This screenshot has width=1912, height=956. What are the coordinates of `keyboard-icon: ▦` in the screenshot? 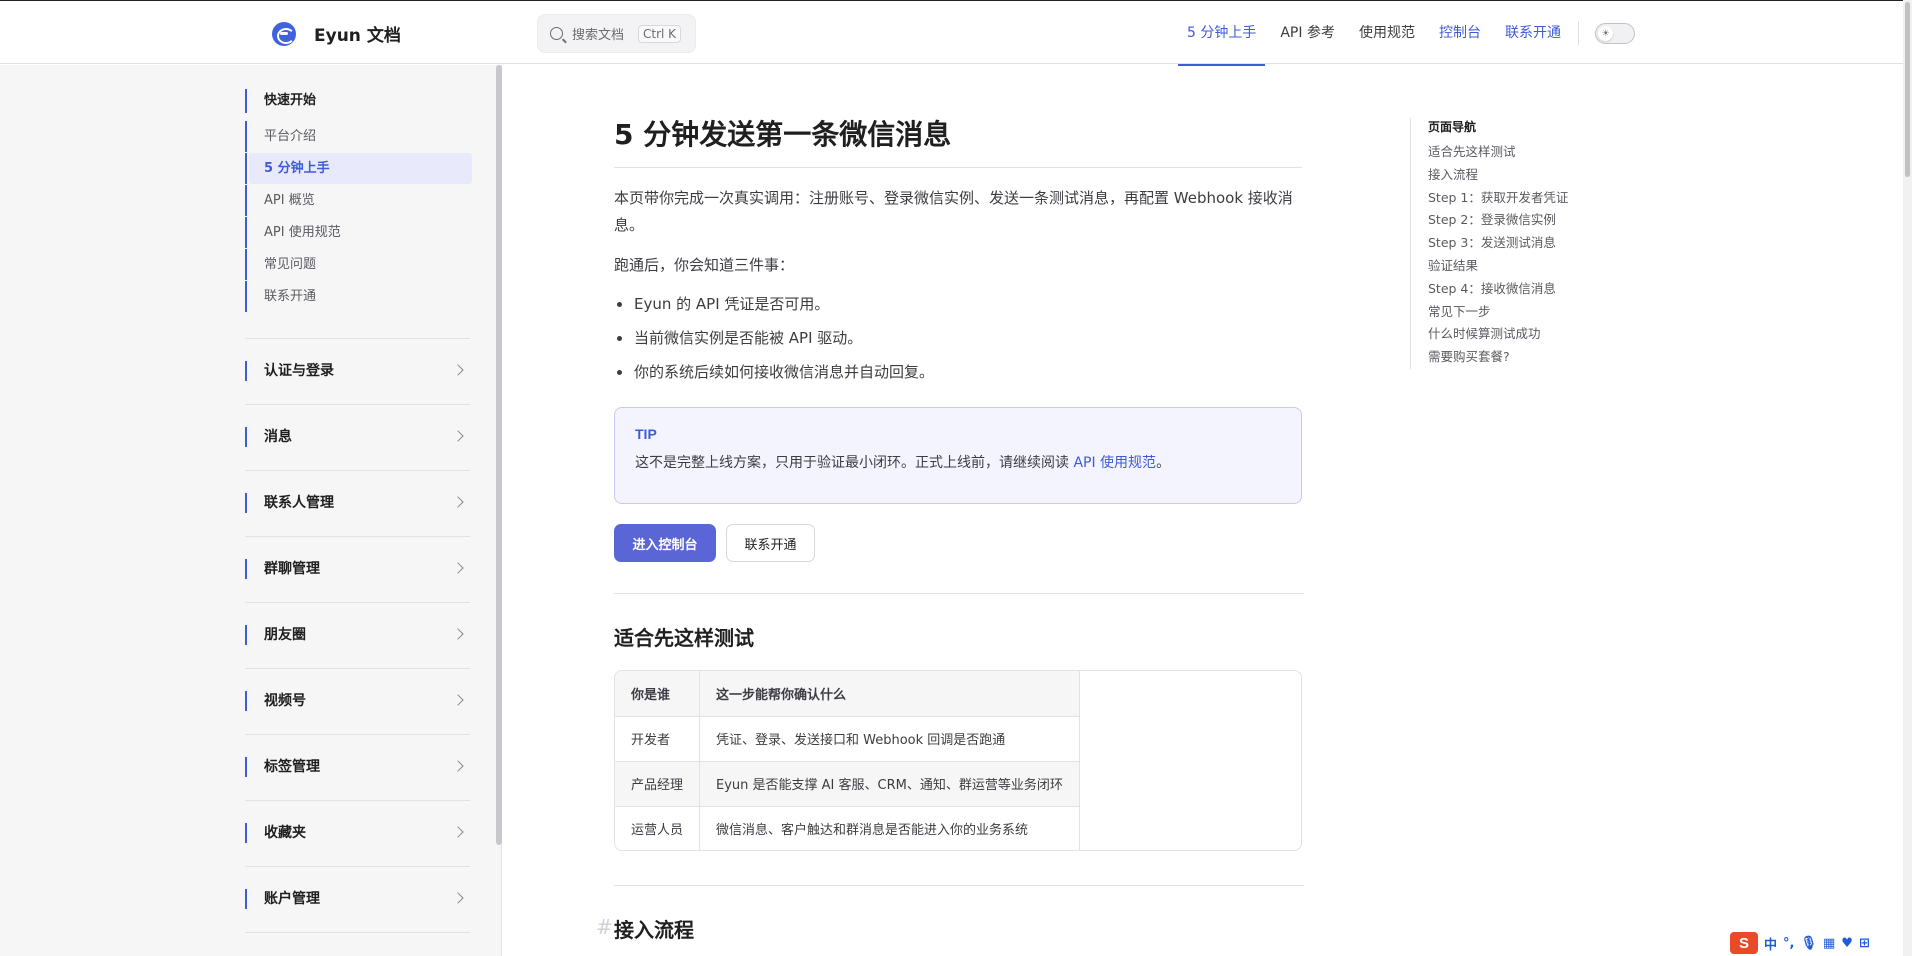 It's located at (1829, 943).